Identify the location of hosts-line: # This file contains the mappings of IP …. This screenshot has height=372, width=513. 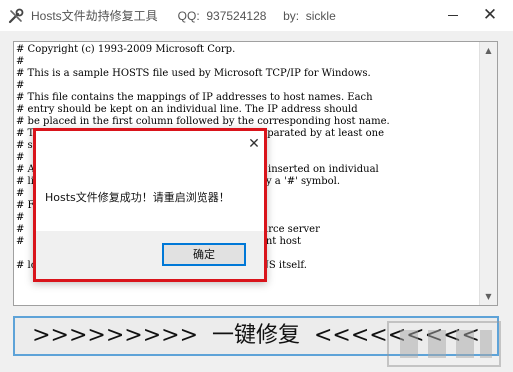
(194, 97).